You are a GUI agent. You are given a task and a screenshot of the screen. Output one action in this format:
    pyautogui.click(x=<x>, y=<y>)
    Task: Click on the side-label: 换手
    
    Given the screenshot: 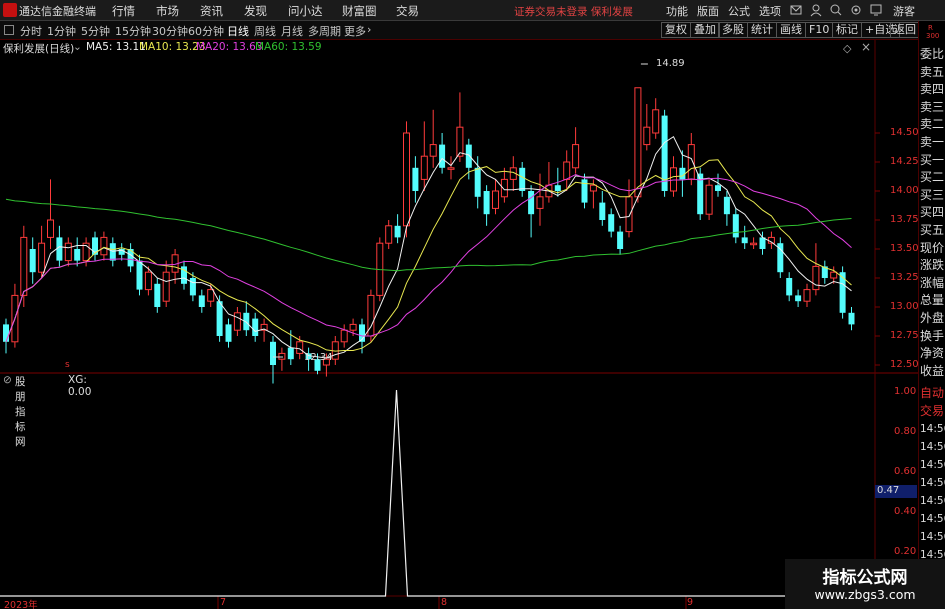 What is the action you would take?
    pyautogui.click(x=932, y=336)
    